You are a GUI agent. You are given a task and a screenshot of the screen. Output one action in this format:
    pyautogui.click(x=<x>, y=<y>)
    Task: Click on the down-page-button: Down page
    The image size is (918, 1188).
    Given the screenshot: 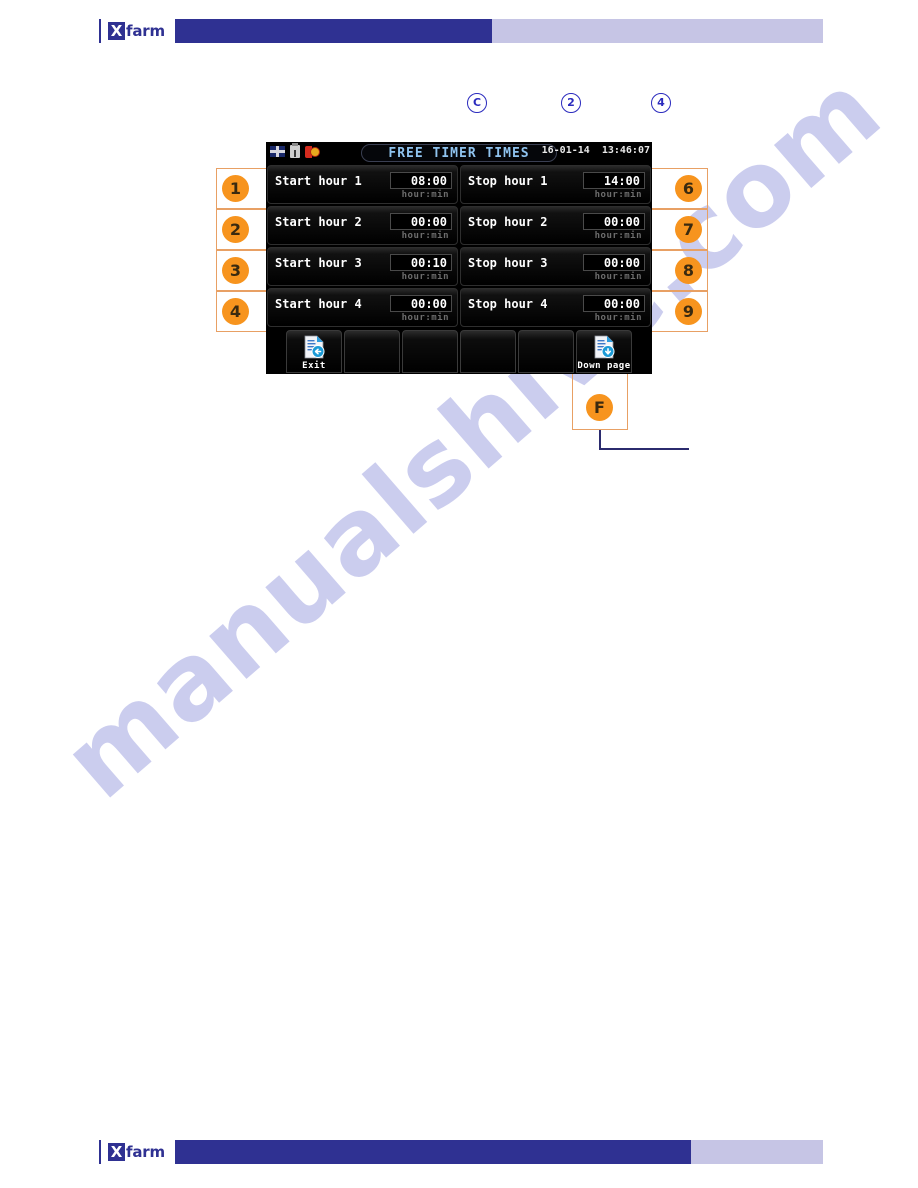 What is the action you would take?
    pyautogui.click(x=604, y=351)
    